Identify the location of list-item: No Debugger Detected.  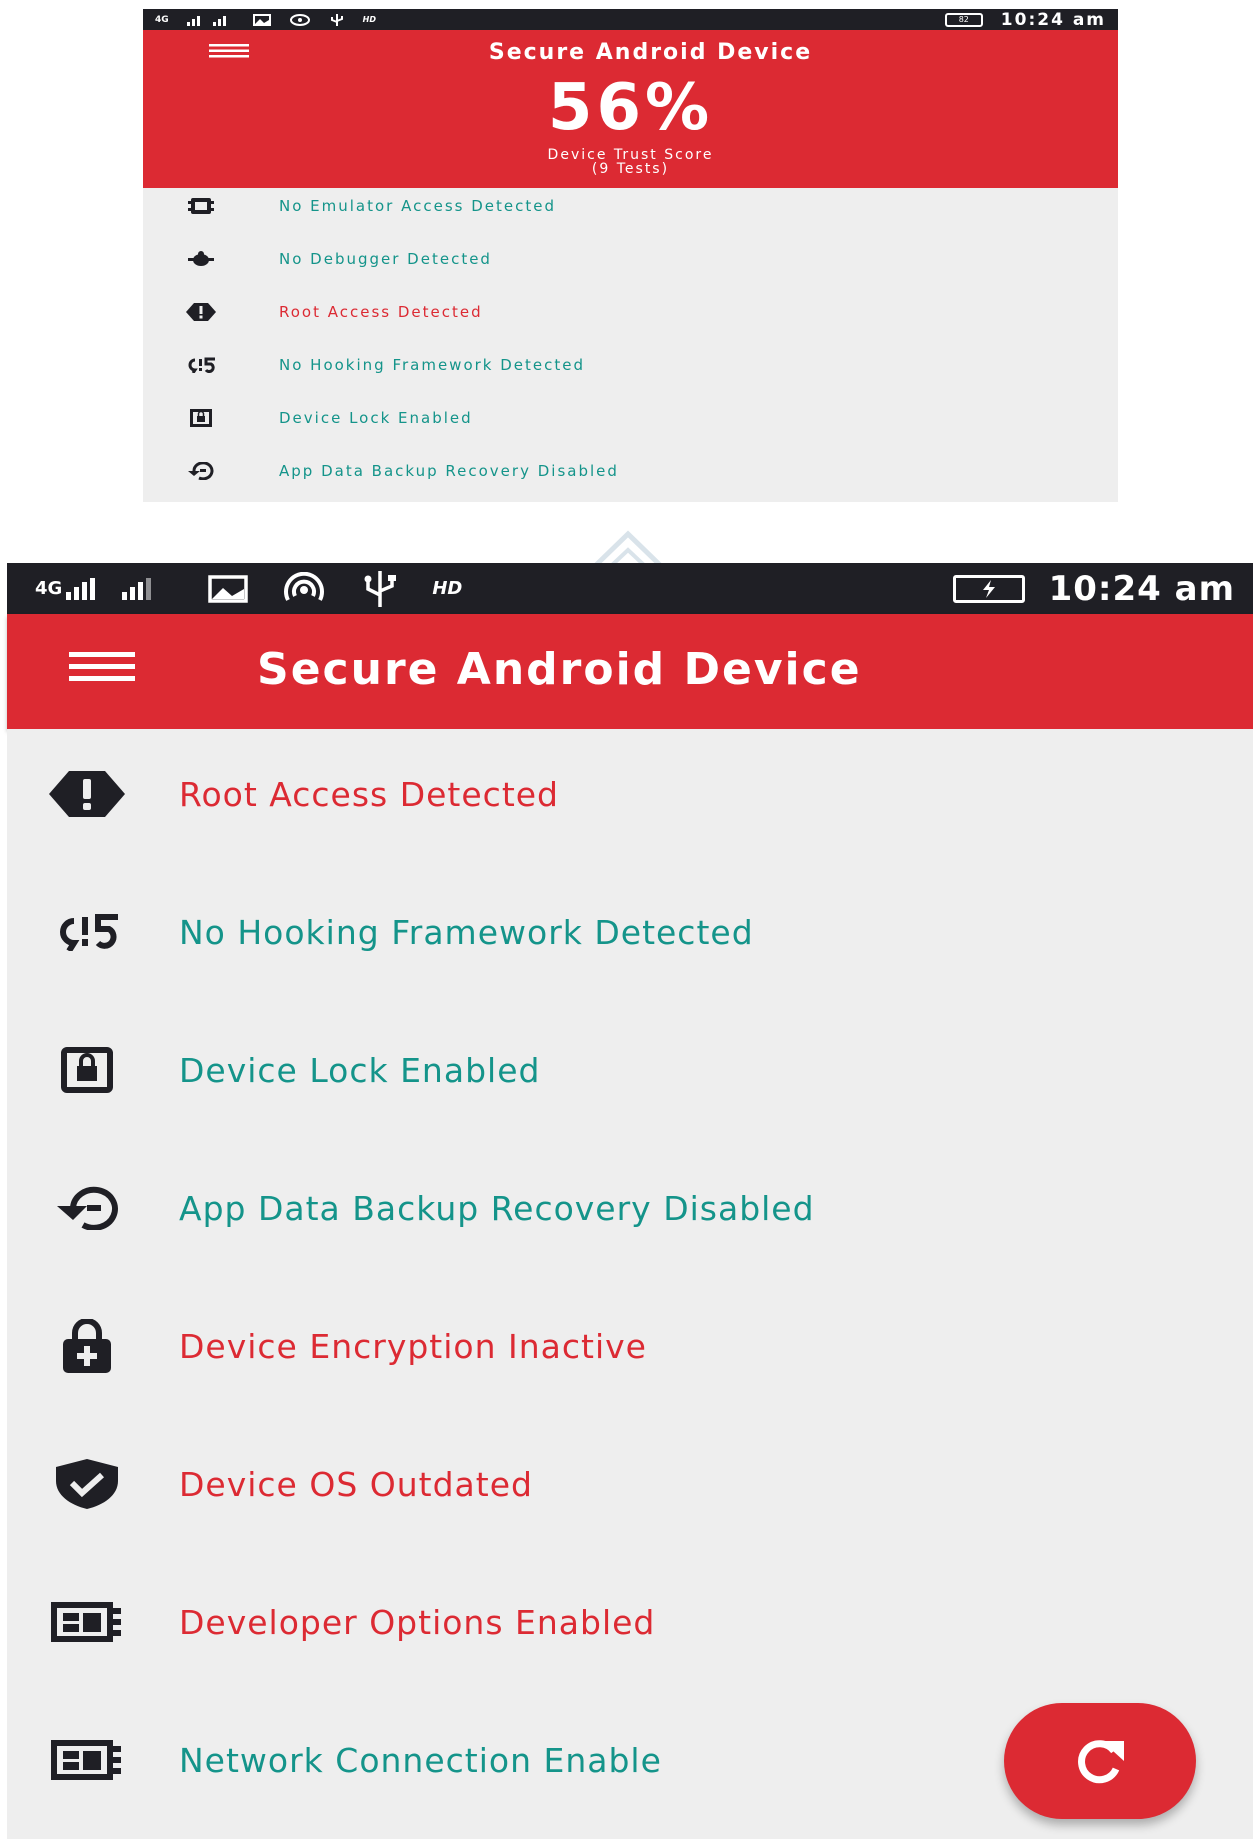
(630, 259).